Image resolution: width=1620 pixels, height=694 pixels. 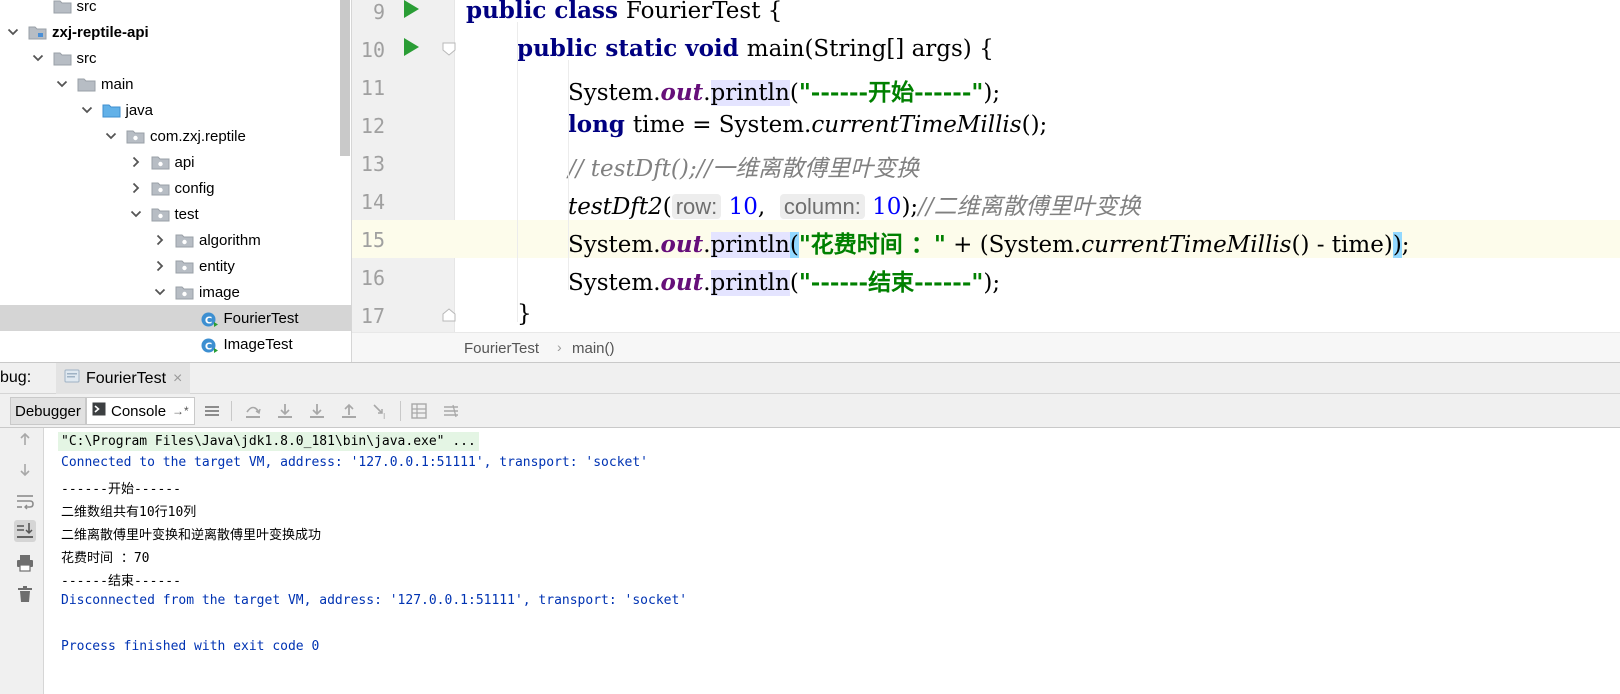 I want to click on breadcrumb-class: FourierTest, so click(x=501, y=348).